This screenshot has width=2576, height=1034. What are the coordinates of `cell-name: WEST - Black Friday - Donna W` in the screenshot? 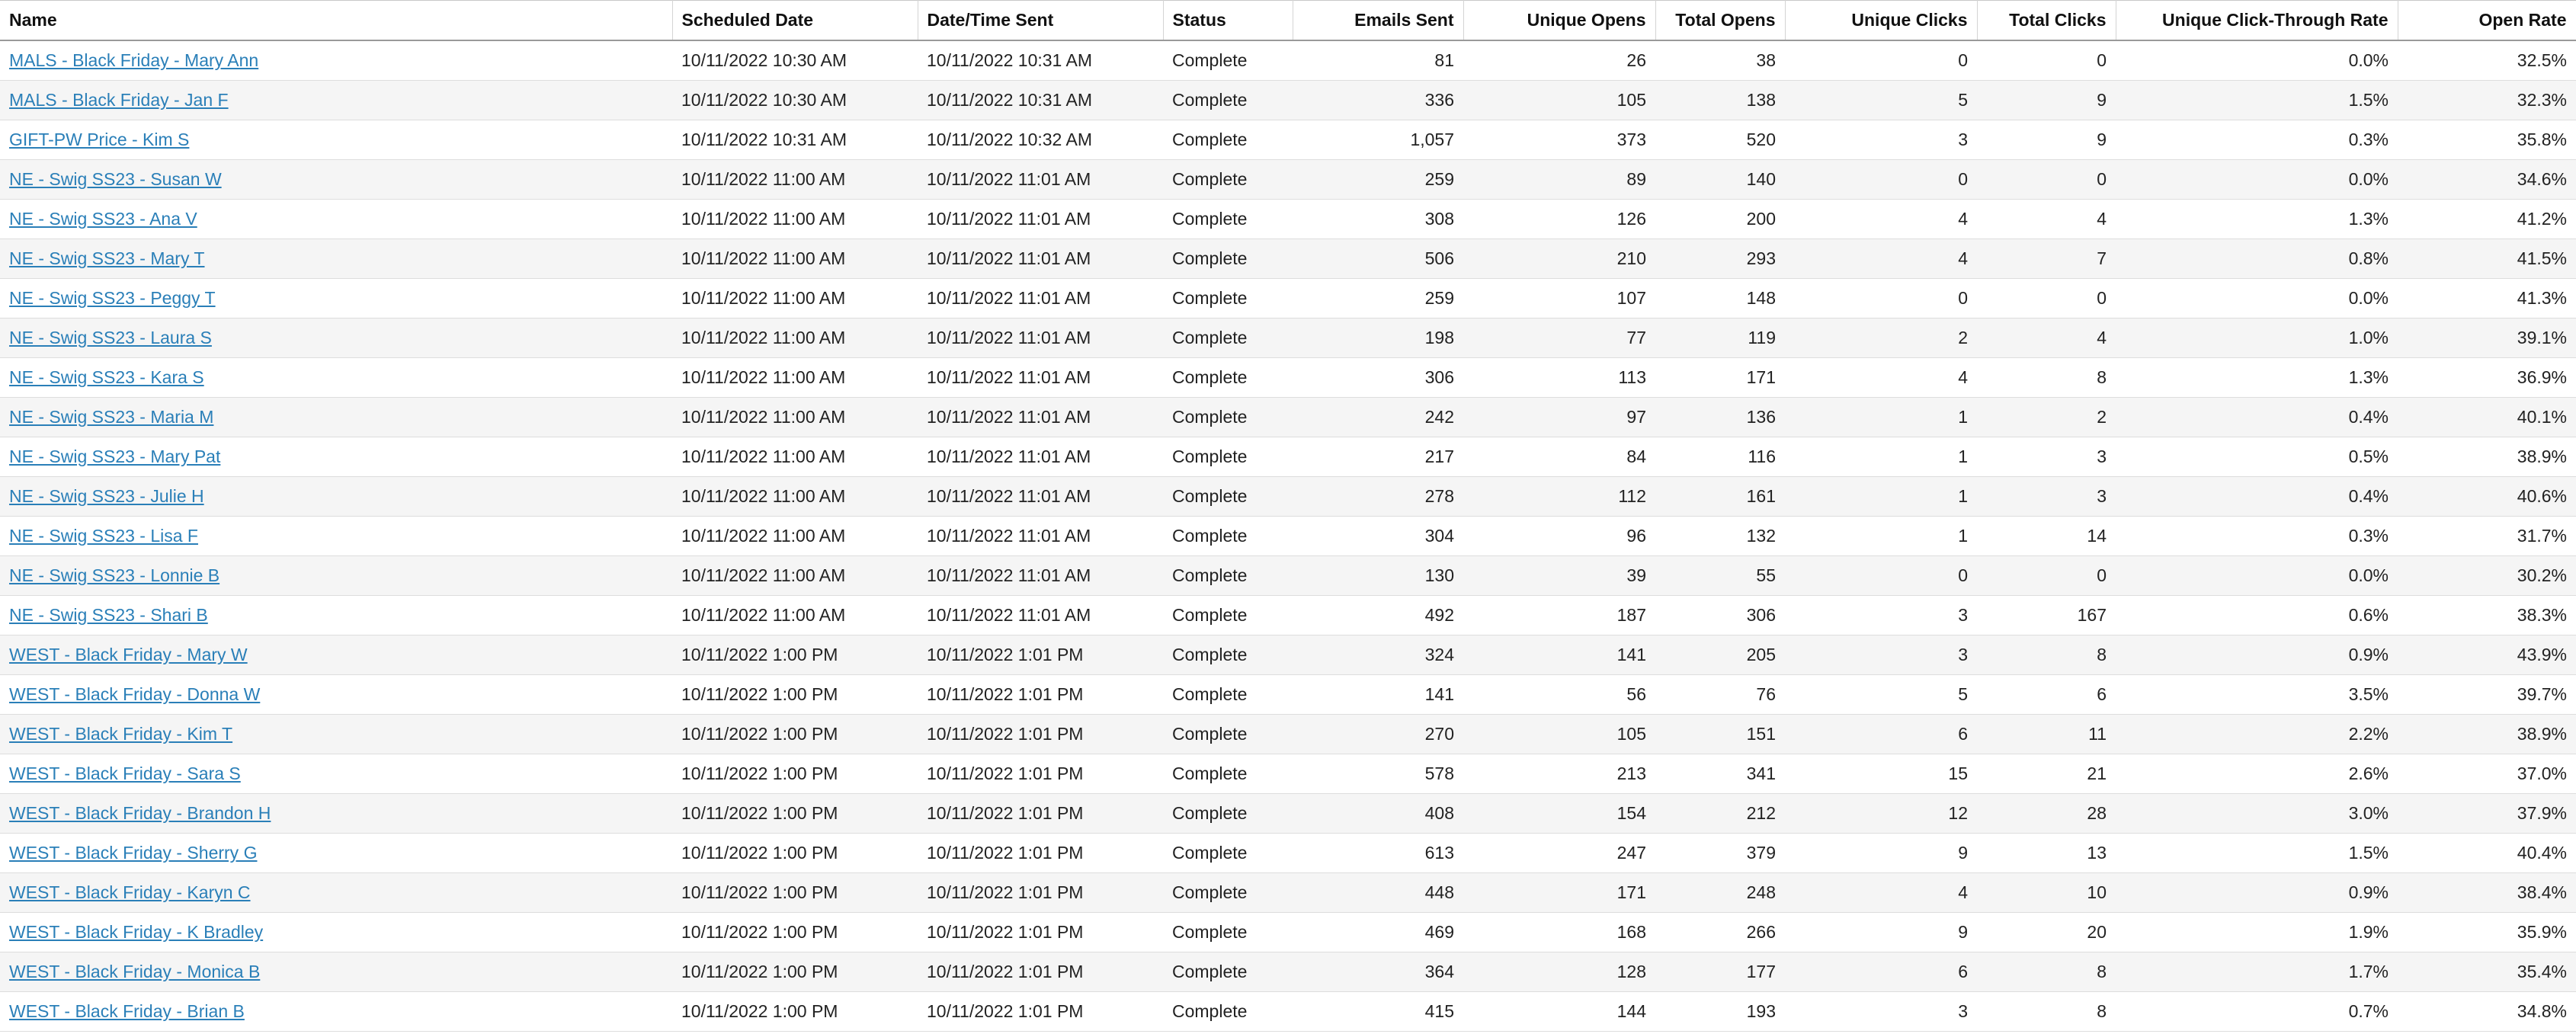 It's located at (336, 694).